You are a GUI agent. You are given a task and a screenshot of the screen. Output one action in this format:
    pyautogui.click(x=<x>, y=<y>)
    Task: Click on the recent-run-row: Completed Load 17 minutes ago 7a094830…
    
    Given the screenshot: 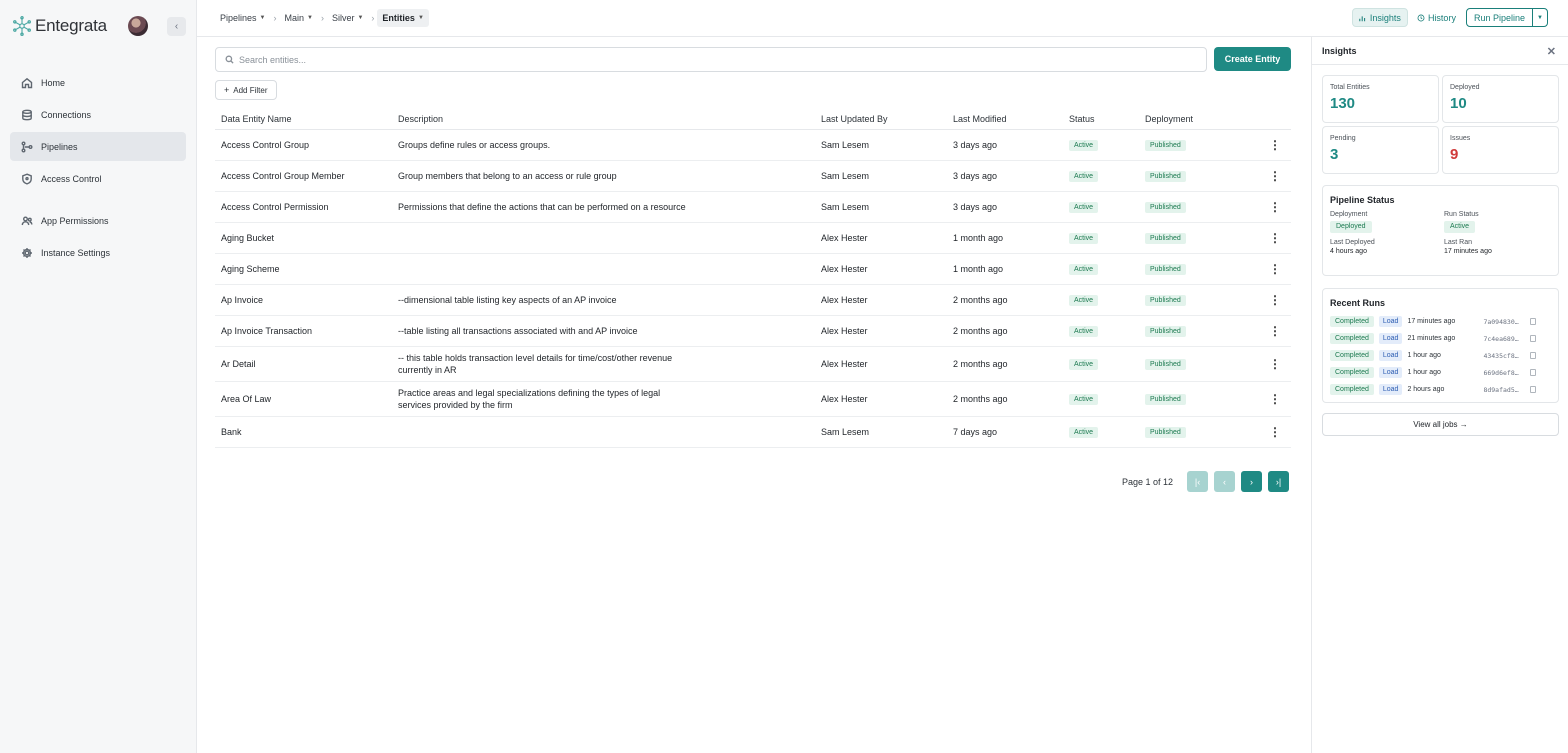 What is the action you would take?
    pyautogui.click(x=1440, y=321)
    